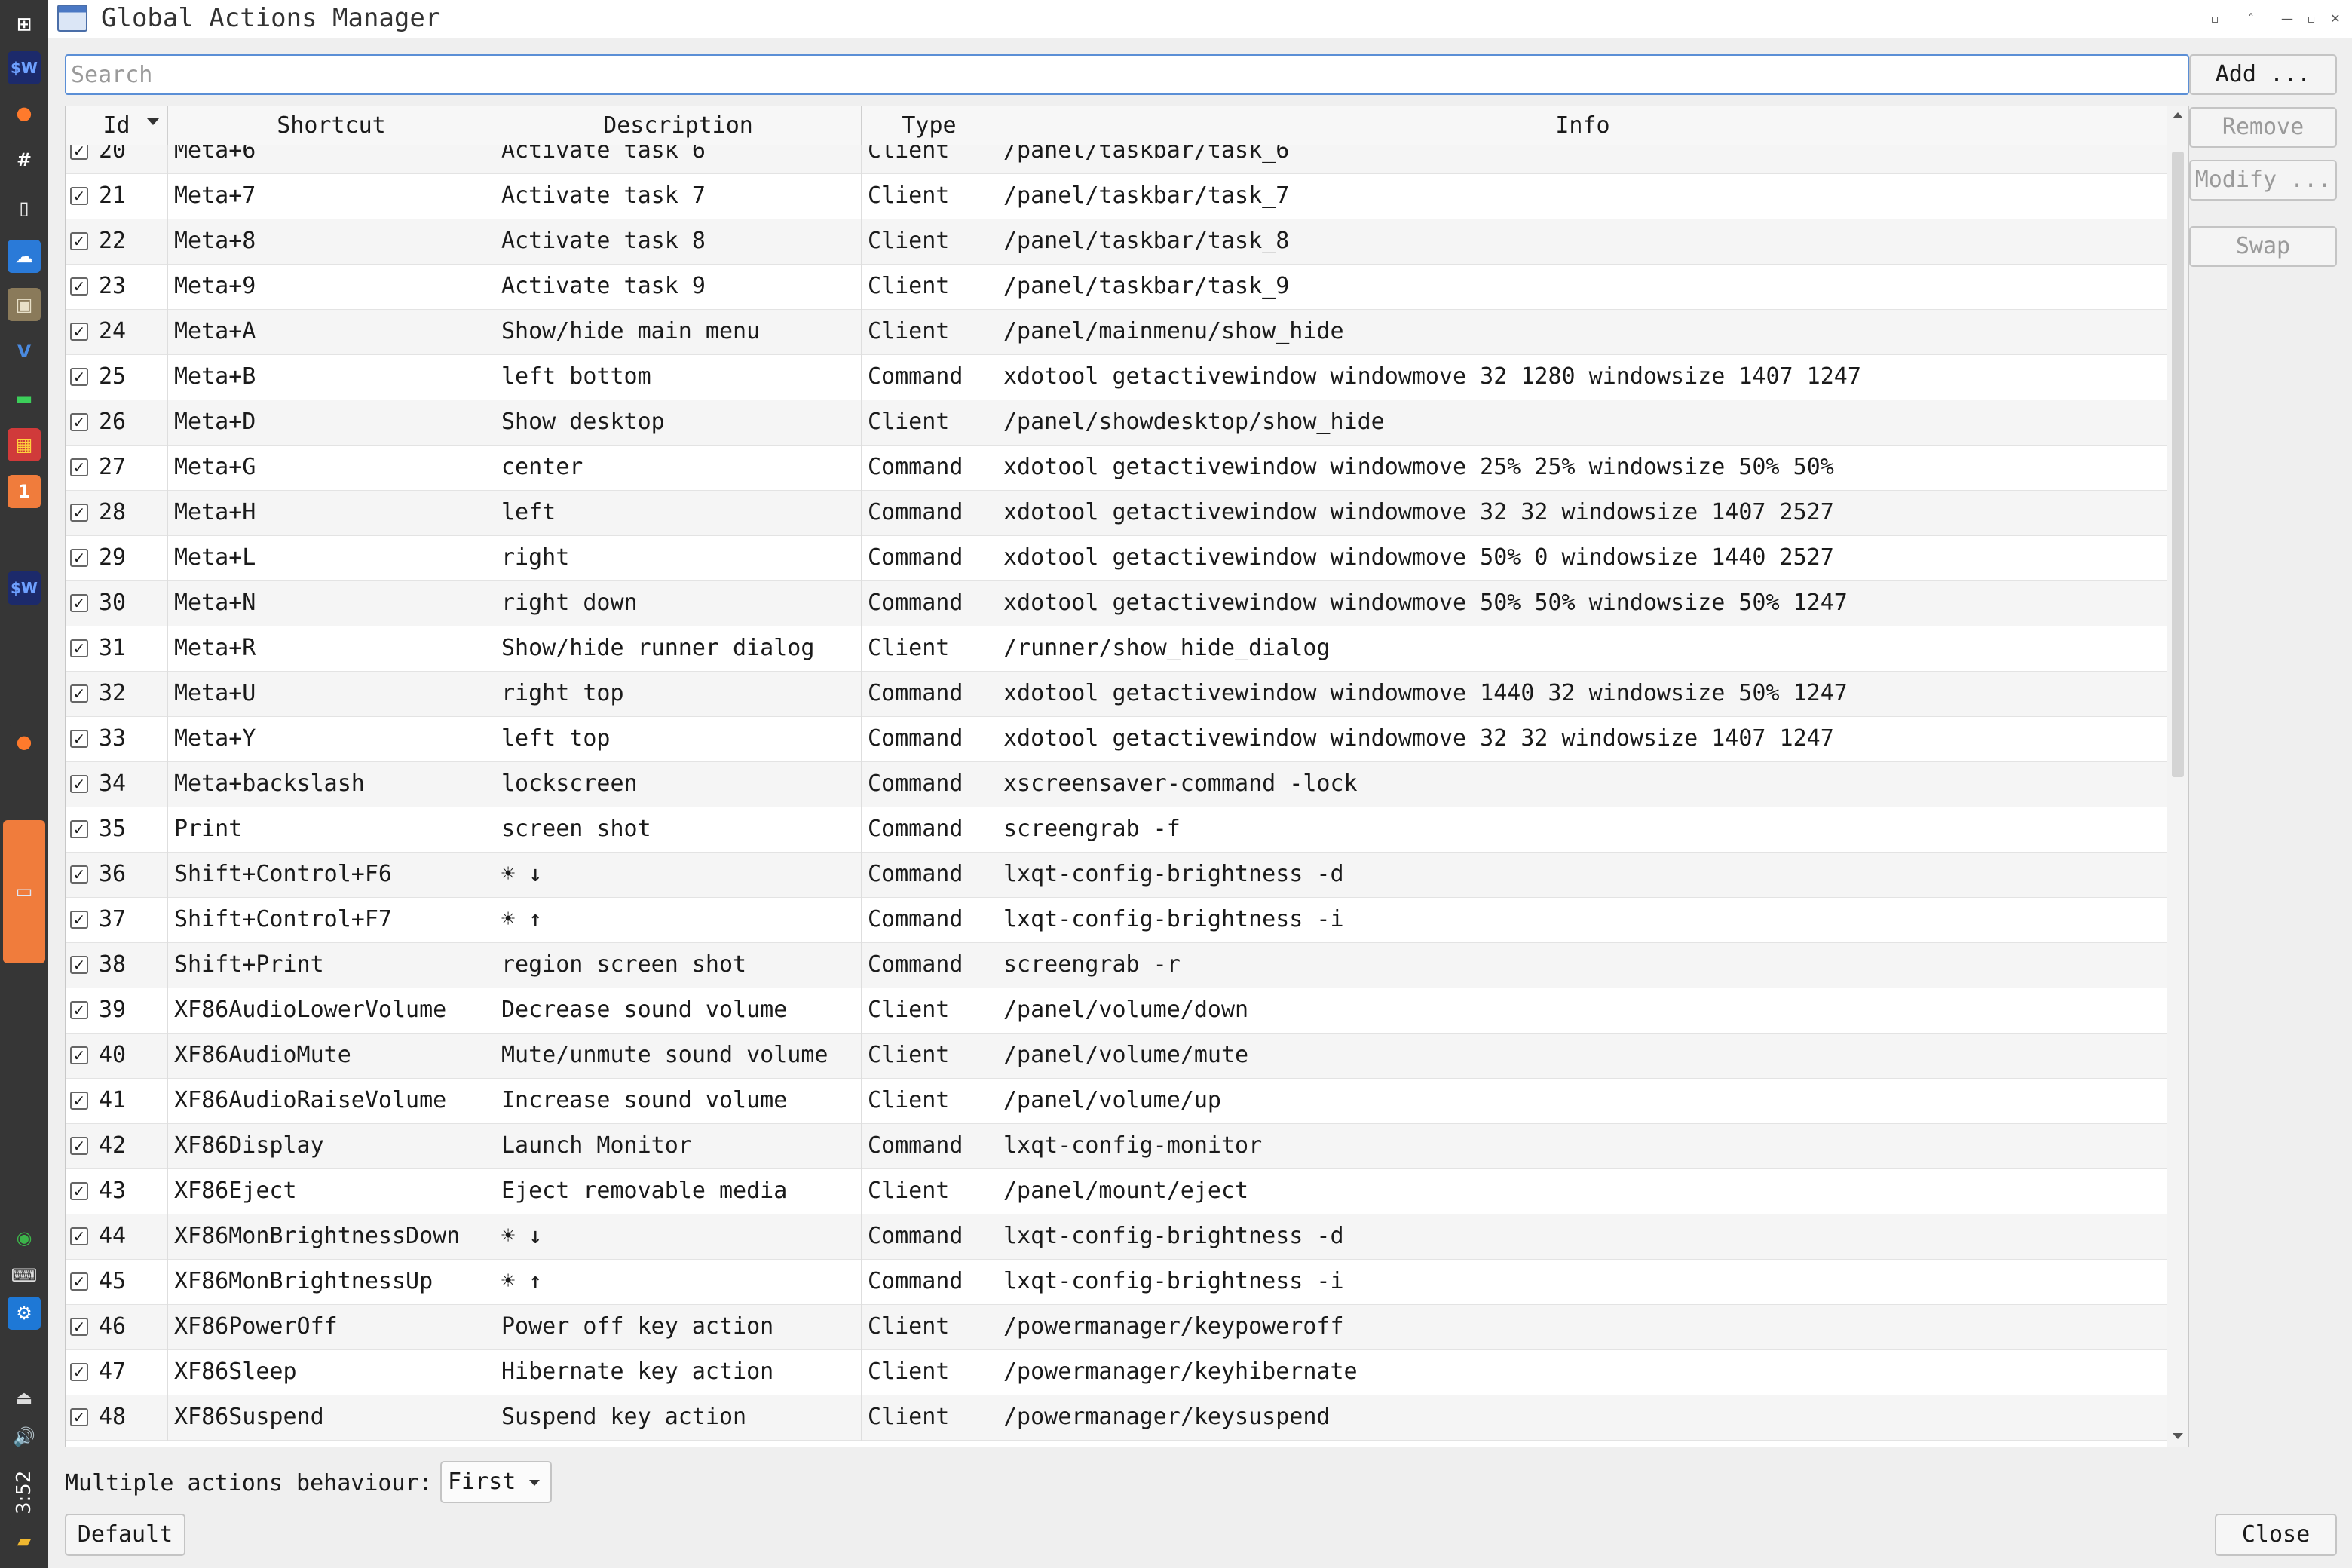  Describe the element at coordinates (24, 588) in the screenshot. I see `sw-app-2-icon: $W` at that location.